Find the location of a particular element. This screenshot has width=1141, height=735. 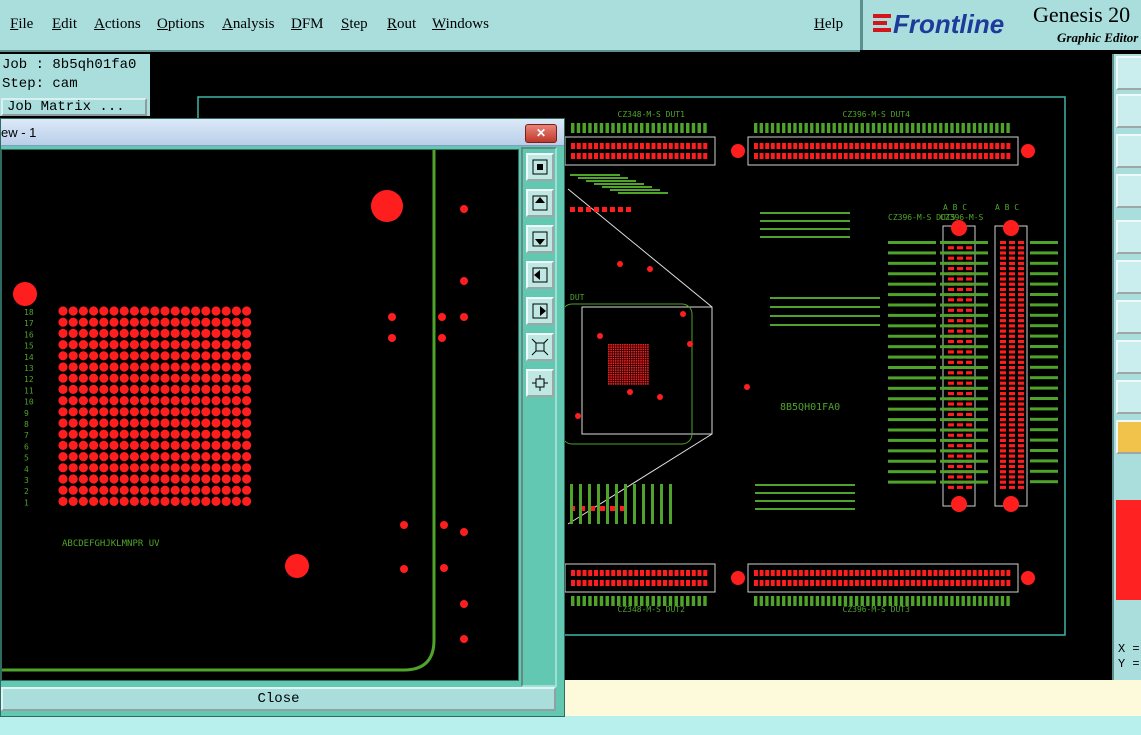

row-label: 1 is located at coordinates (26, 502).